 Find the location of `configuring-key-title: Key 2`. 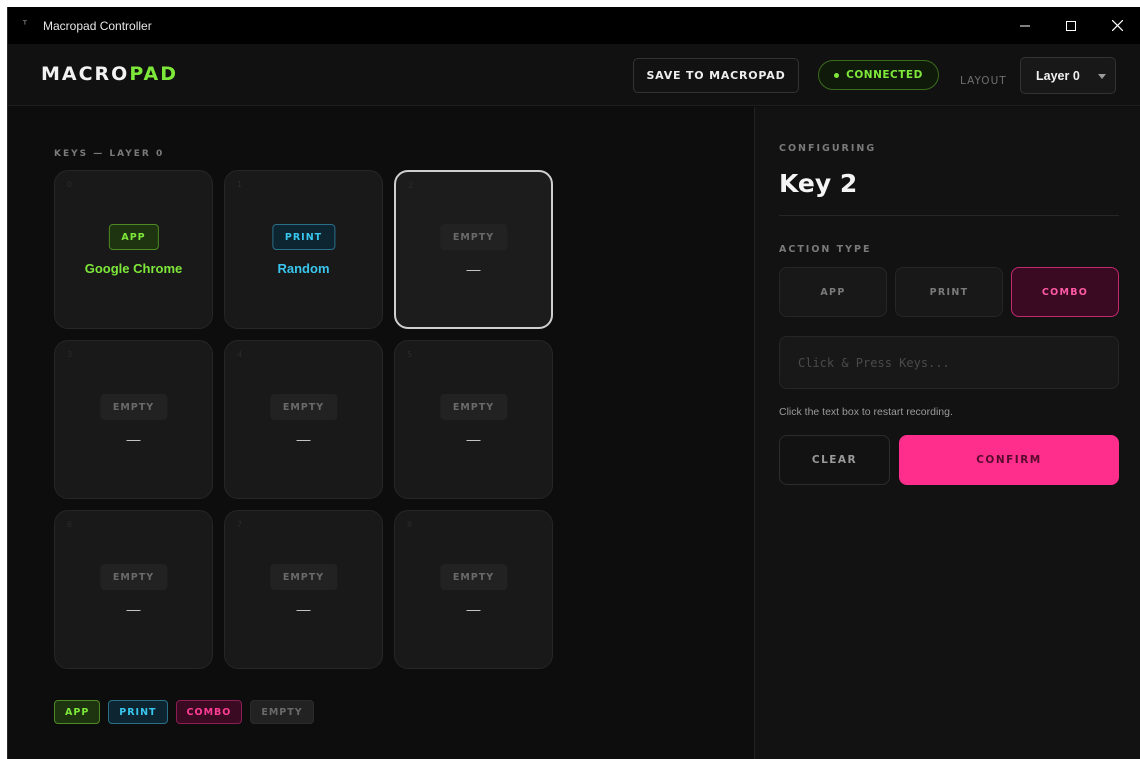

configuring-key-title: Key 2 is located at coordinates (818, 183).